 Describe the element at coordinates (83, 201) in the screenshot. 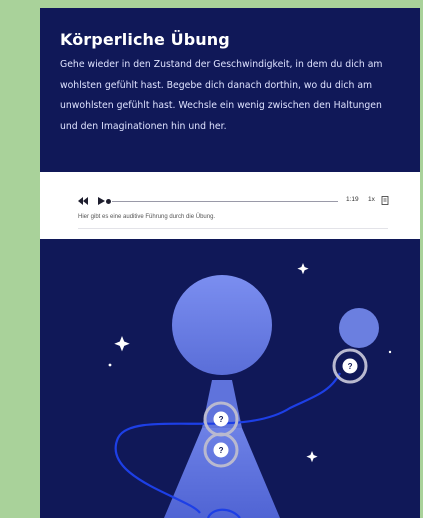

I see `rewind-icon` at that location.